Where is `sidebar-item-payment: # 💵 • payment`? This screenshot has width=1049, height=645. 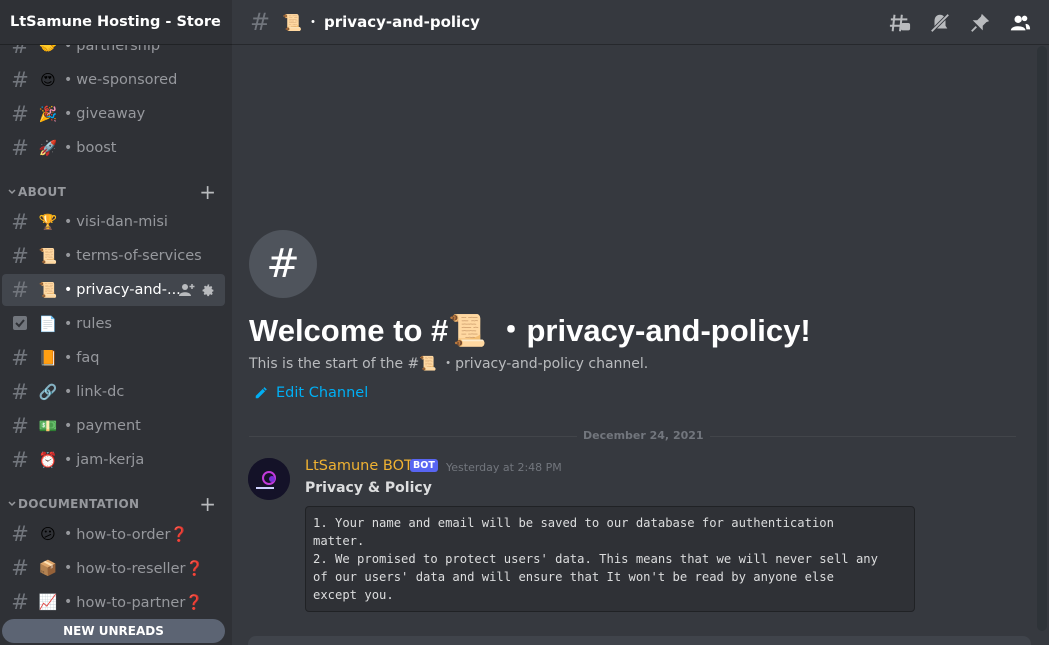
sidebar-item-payment: # 💵 • payment is located at coordinates (113, 426).